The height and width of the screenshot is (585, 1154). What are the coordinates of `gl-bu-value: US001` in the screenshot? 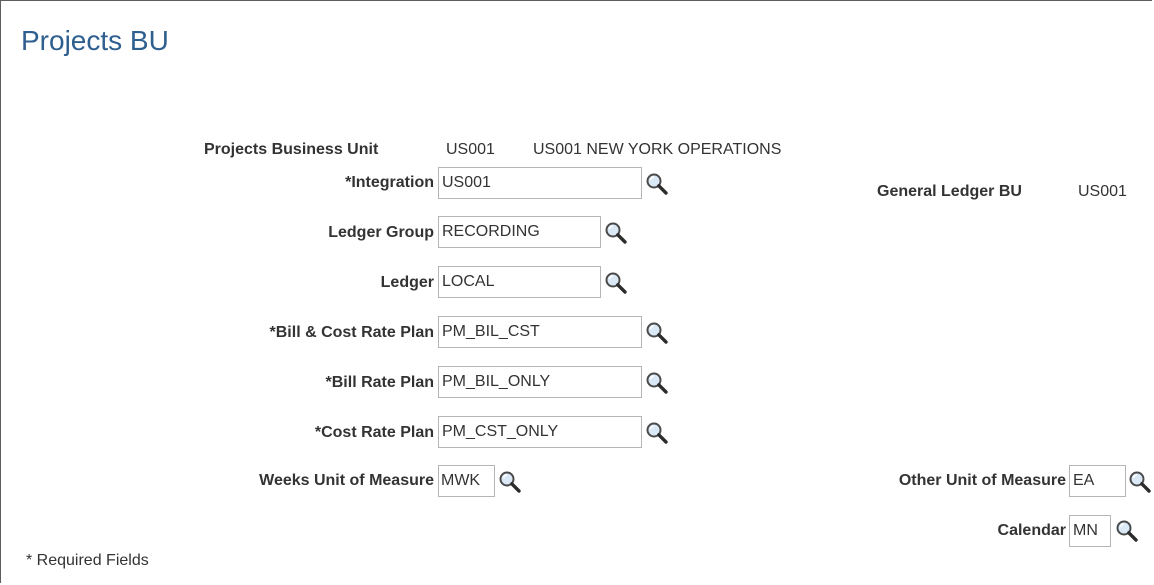 It's located at (1102, 191).